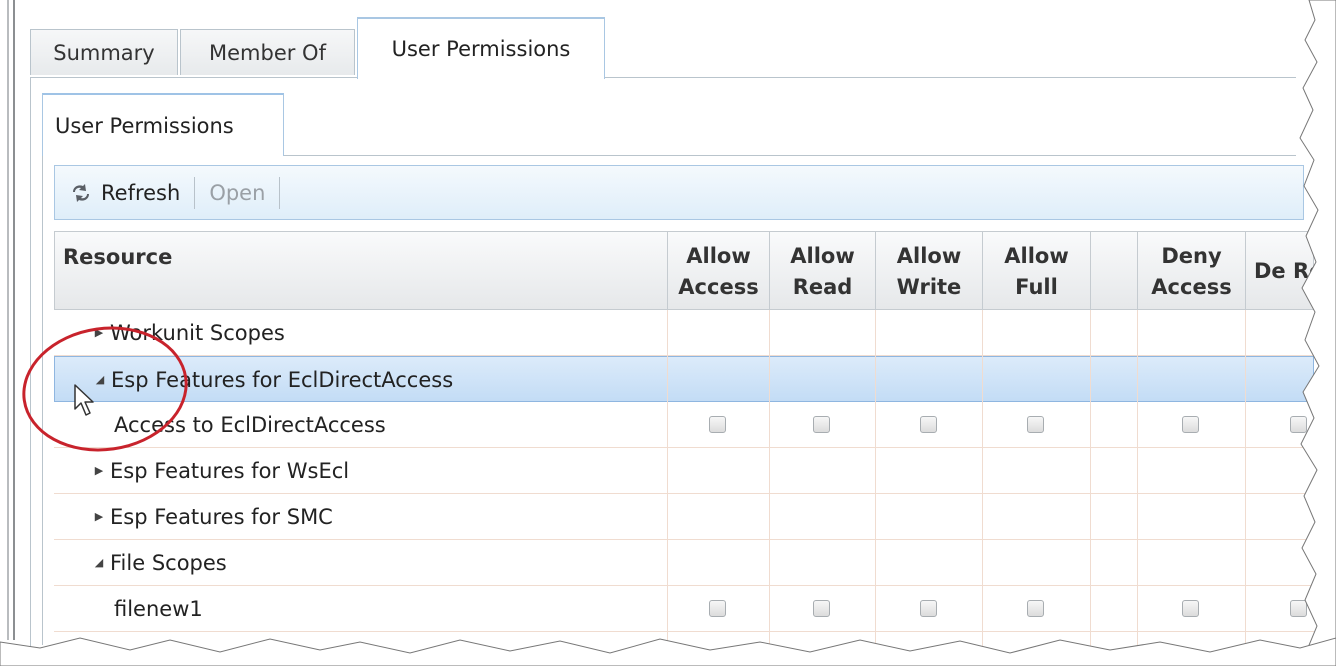 Image resolution: width=1336 pixels, height=666 pixels. I want to click on resource-label: Esp Features for SMC, so click(221, 516).